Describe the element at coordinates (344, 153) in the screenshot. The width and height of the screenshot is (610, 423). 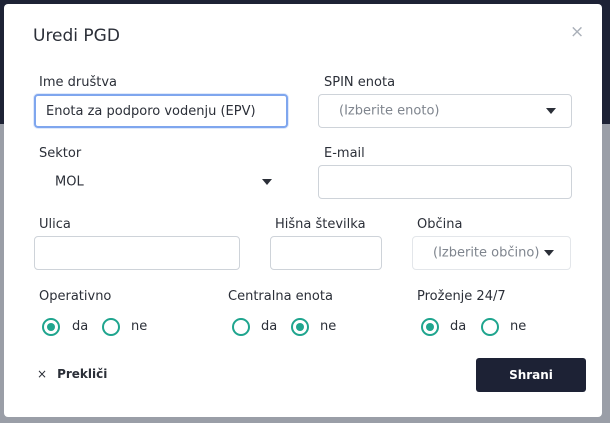
I see `email-label: E-mail` at that location.